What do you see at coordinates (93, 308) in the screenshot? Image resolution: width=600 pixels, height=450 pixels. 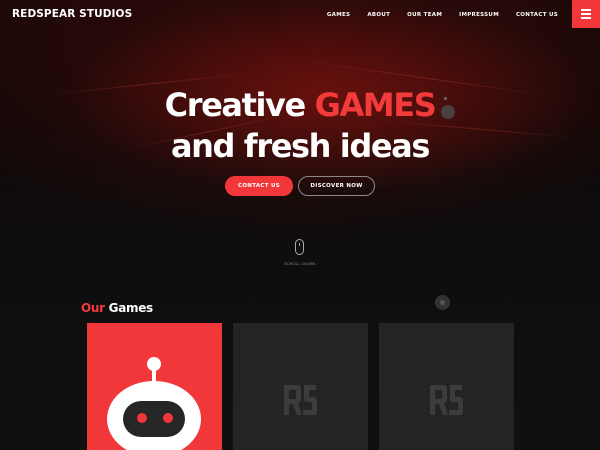 I see `games-title-accent: Our` at bounding box center [93, 308].